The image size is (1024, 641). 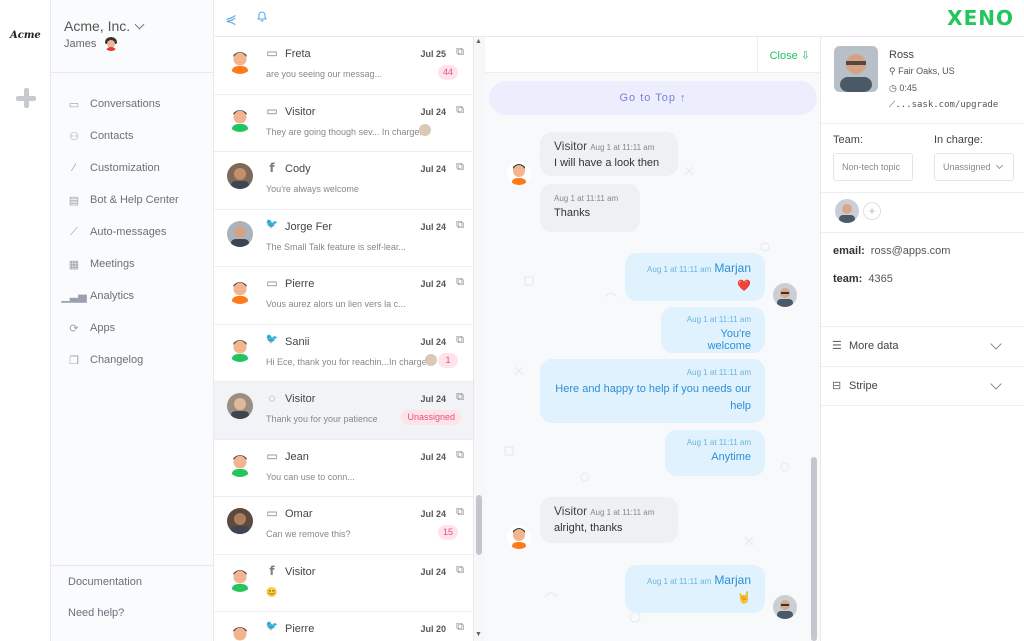 What do you see at coordinates (872, 211) in the screenshot?
I see `add-member-icon: +` at bounding box center [872, 211].